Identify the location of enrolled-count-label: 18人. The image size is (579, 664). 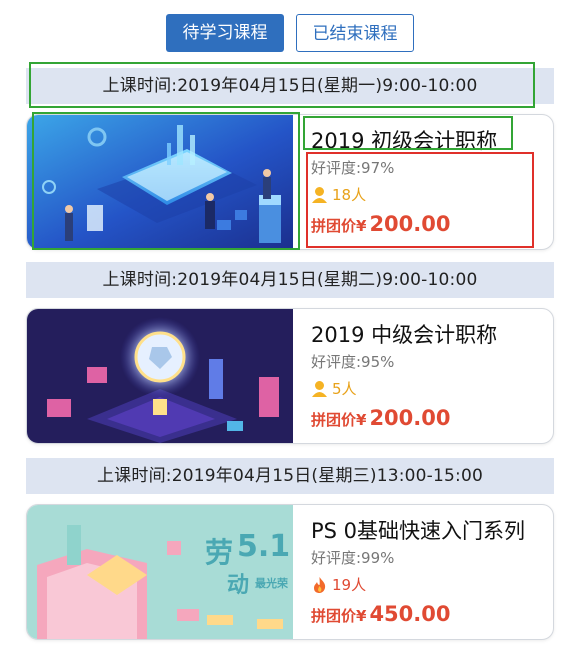
(349, 195).